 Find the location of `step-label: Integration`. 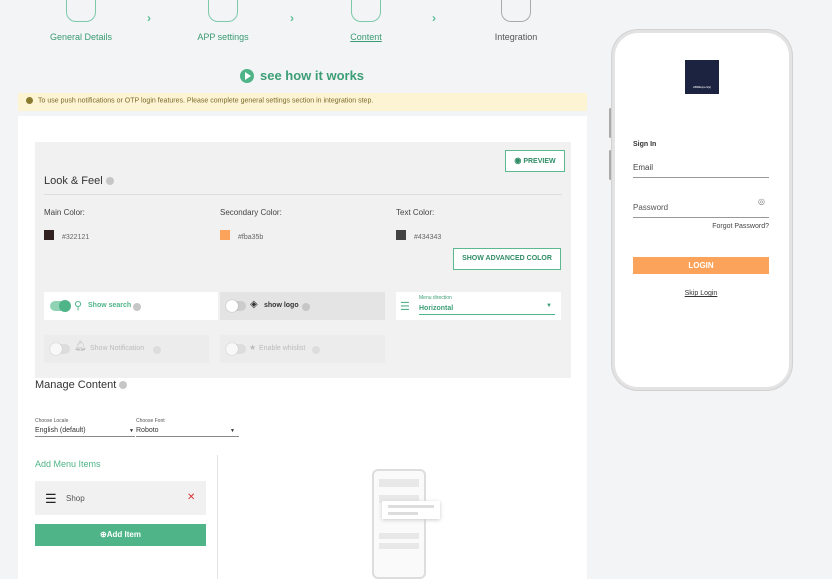

step-label: Integration is located at coordinates (516, 37).